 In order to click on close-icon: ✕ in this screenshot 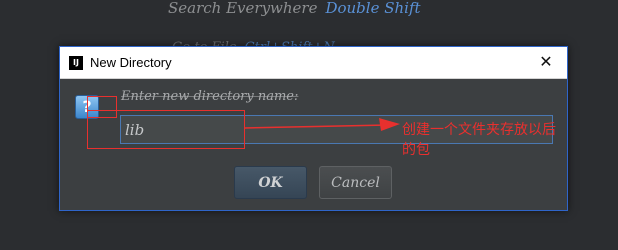, I will do `click(546, 62)`.